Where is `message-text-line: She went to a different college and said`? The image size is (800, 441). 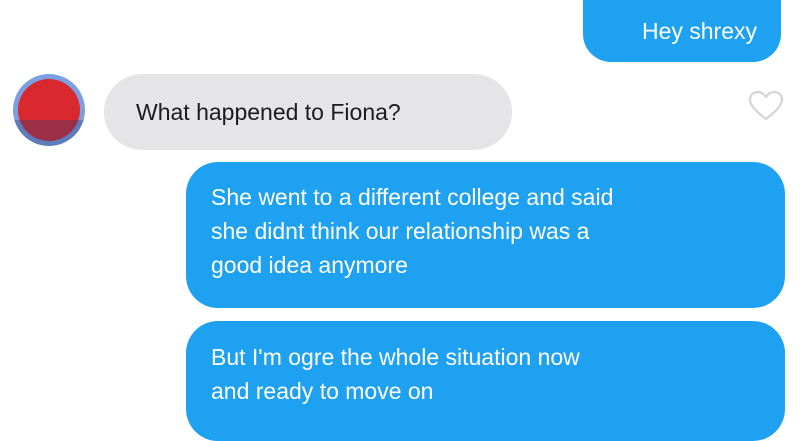 message-text-line: She went to a different college and said is located at coordinates (412, 197).